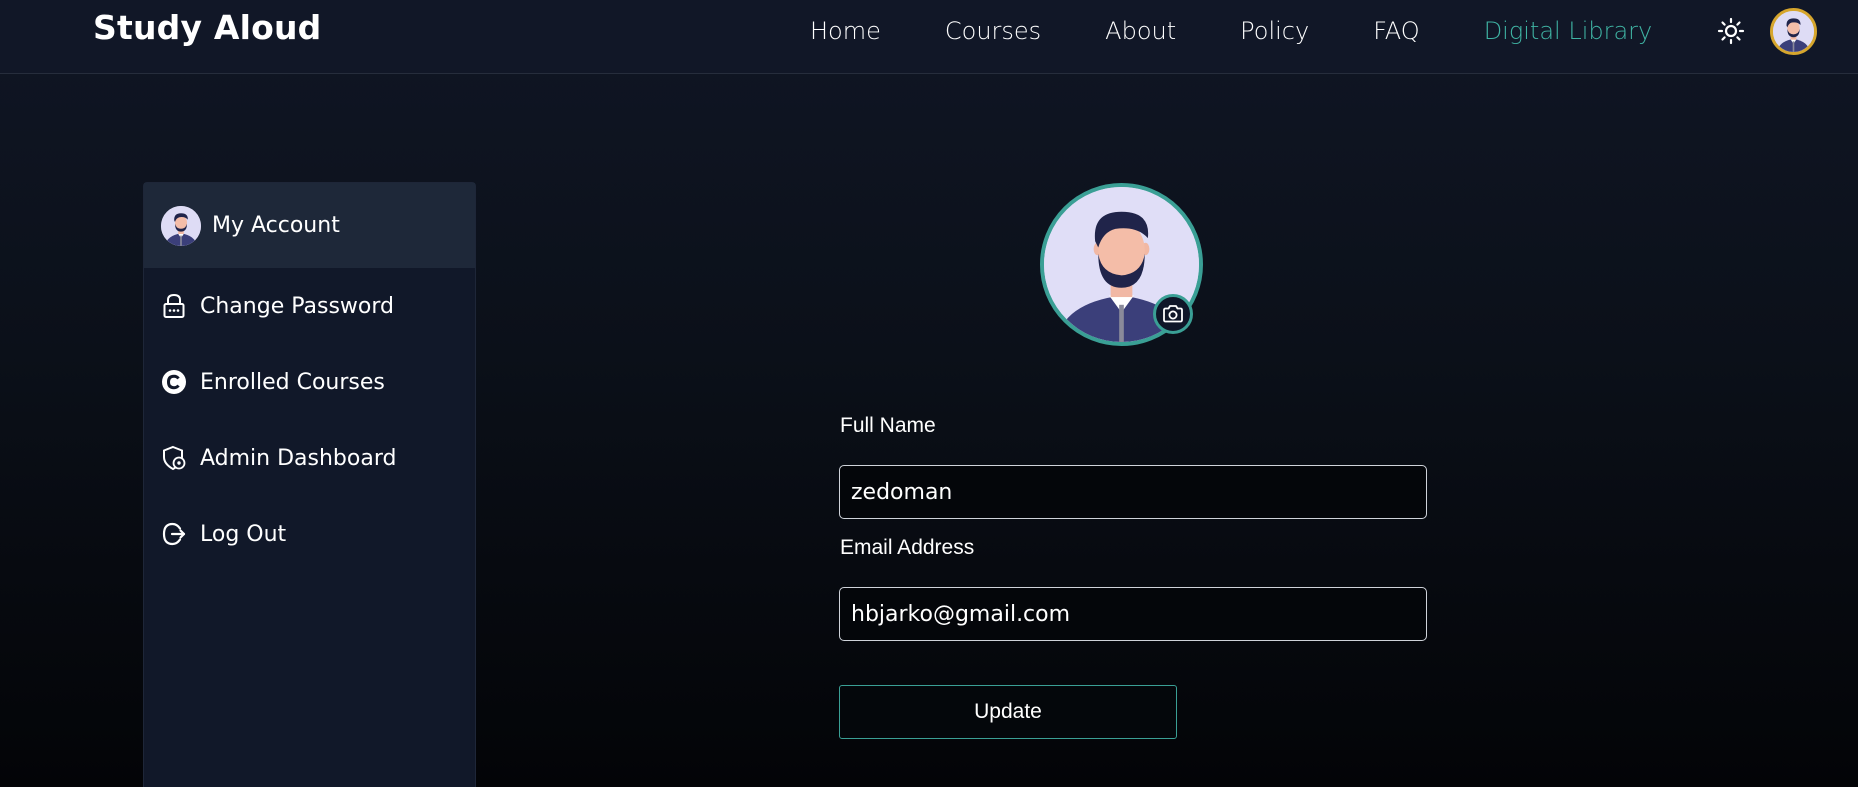 This screenshot has width=1858, height=787. What do you see at coordinates (1133, 492) in the screenshot?
I see `full-name-input` at bounding box center [1133, 492].